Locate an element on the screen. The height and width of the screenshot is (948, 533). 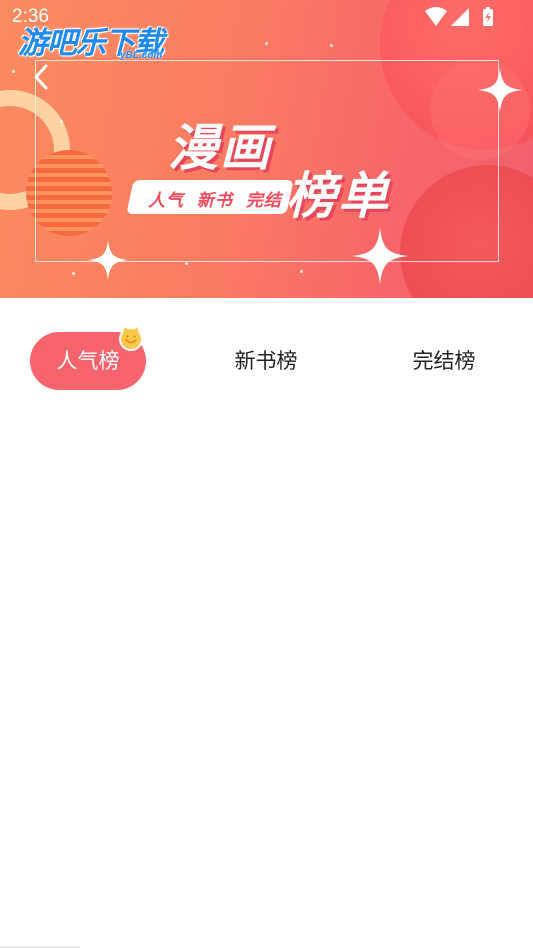
battery-charging-icon is located at coordinates (488, 16).